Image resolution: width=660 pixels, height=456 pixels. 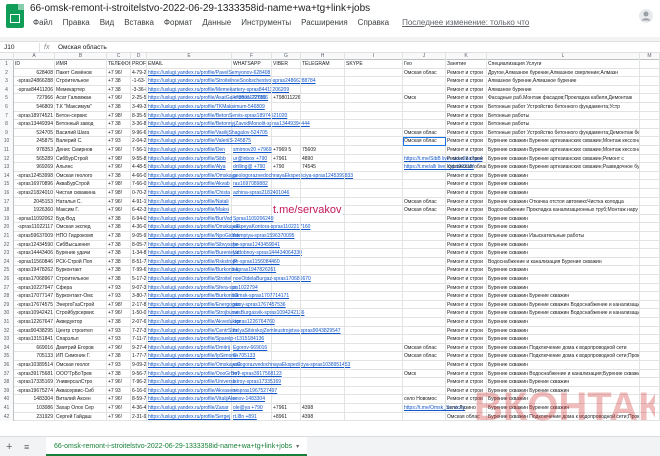 What do you see at coordinates (139, 184) in the screenshot?
I see `table-cell: 7-66-0` at bounding box center [139, 184].